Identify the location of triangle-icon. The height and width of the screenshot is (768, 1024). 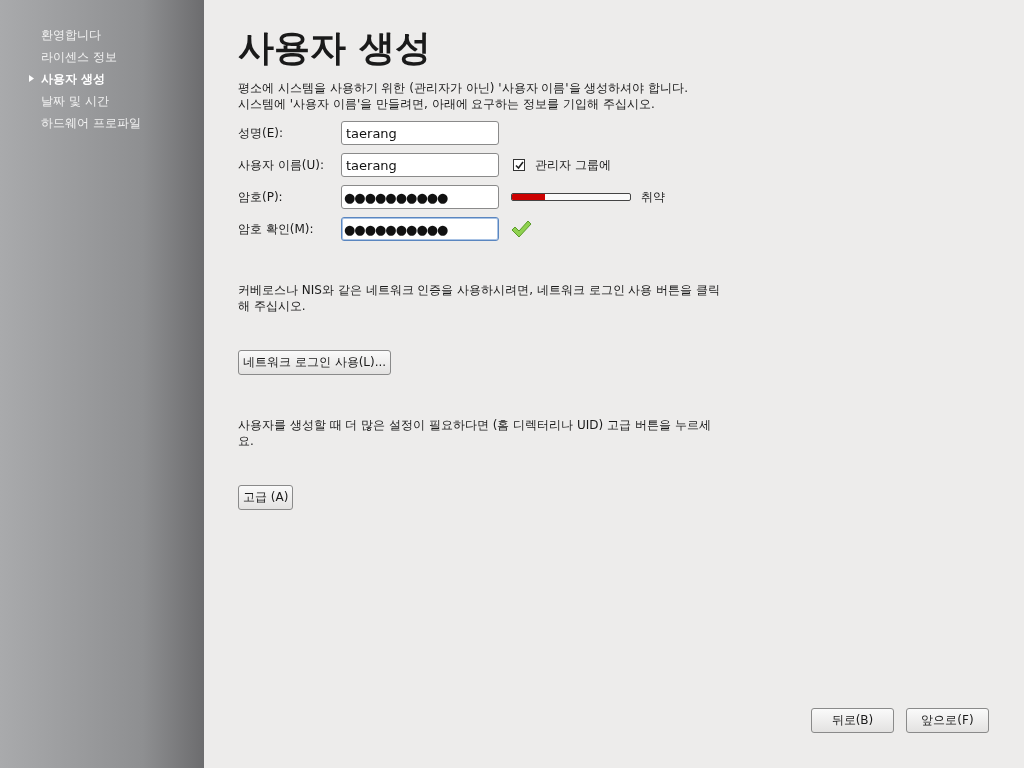
(31, 78).